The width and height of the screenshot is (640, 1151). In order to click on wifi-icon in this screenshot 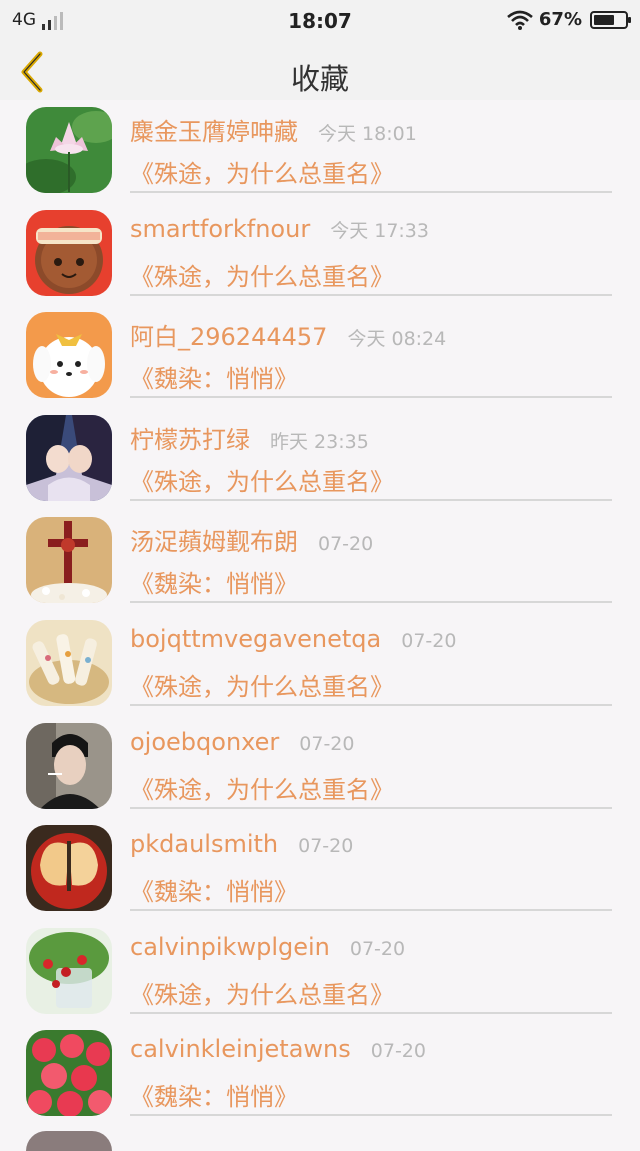, I will do `click(520, 20)`.